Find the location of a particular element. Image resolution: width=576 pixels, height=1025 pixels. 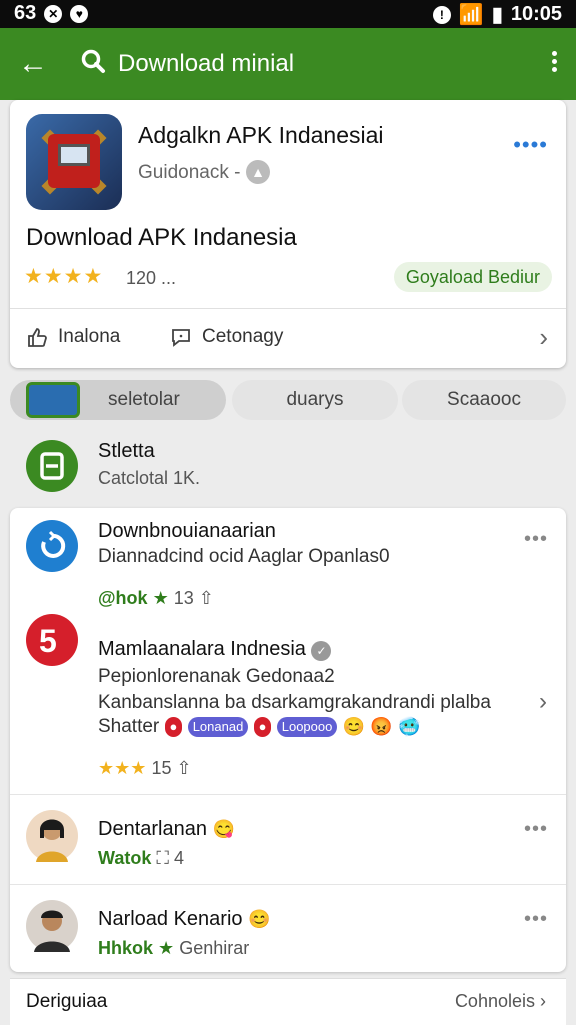

item-meta: Watok ⛶ 4 is located at coordinates (141, 858).